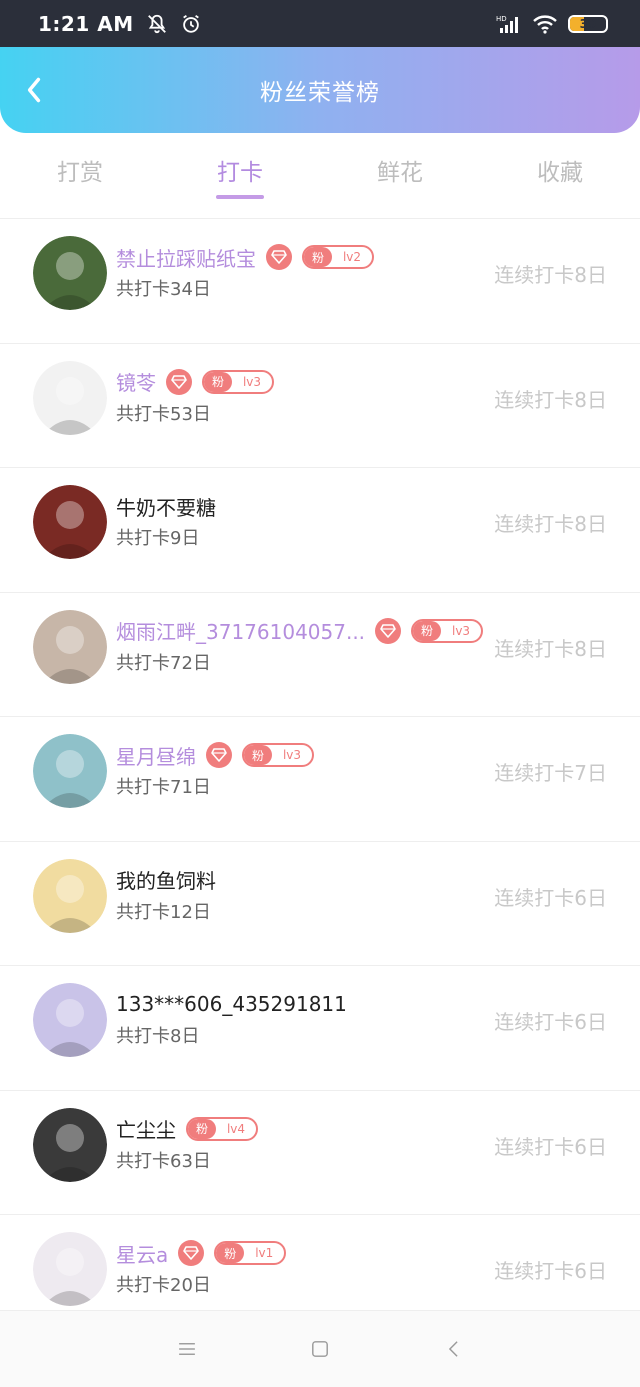 Image resolution: width=640 pixels, height=1387 pixels. What do you see at coordinates (320, 1152) in the screenshot?
I see `list-item: 亡尘尘 粉 lv4 共打卡63日 连续打卡6日` at bounding box center [320, 1152].